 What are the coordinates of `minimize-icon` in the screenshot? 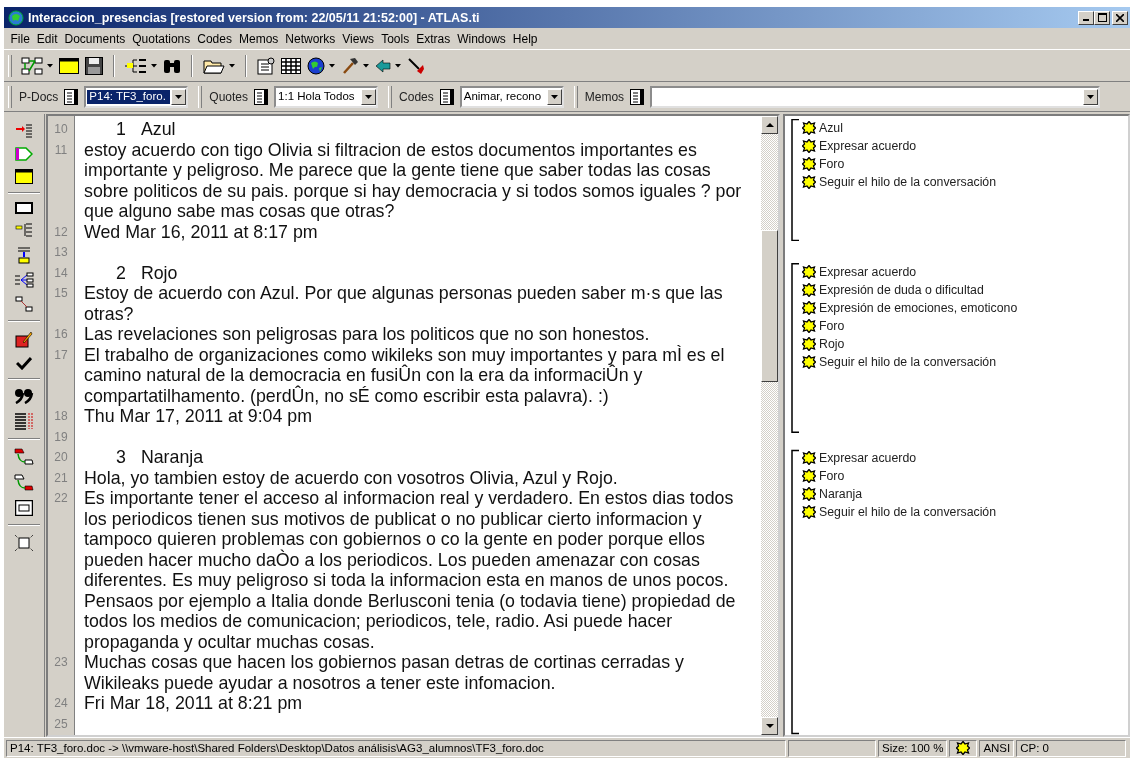 It's located at (1086, 20).